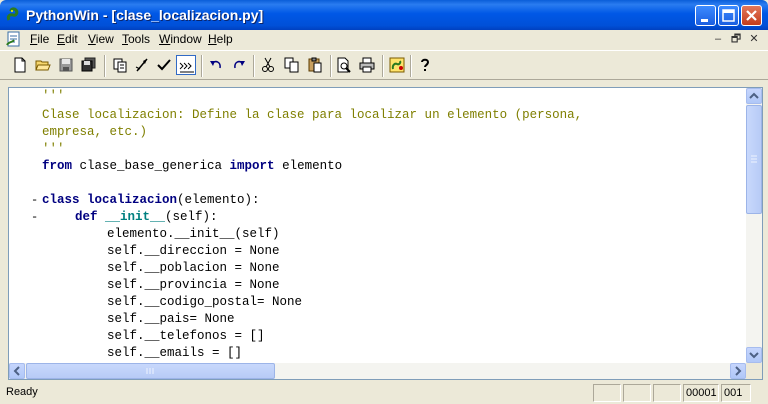 This screenshot has height=404, width=768. I want to click on maximize-icon, so click(728, 15).